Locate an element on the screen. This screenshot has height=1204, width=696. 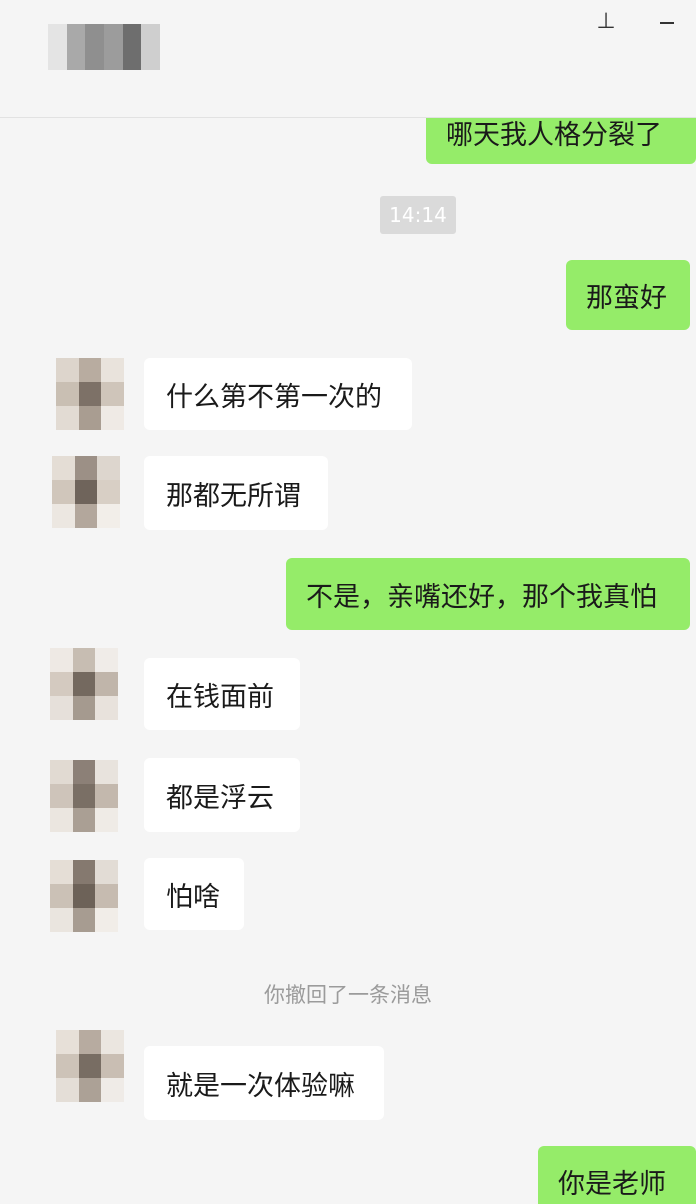
message-bubble-incoming: 怕啥 is located at coordinates (194, 894).